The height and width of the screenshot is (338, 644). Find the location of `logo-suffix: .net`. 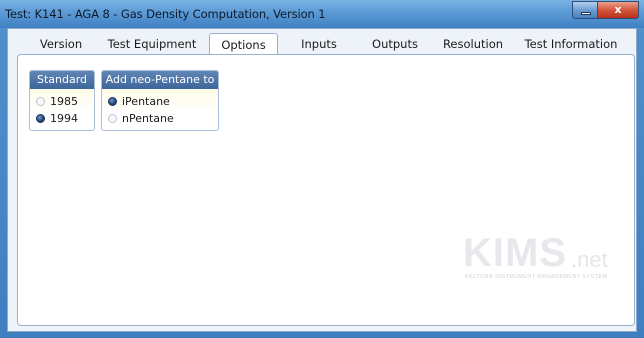

logo-suffix: .net is located at coordinates (589, 259).